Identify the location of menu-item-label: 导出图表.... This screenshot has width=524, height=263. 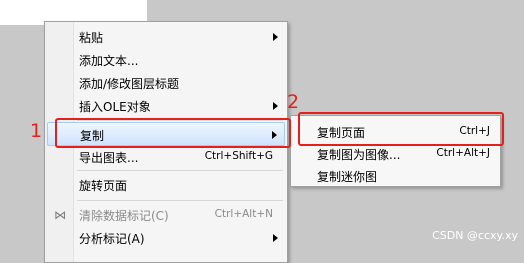
(109, 158).